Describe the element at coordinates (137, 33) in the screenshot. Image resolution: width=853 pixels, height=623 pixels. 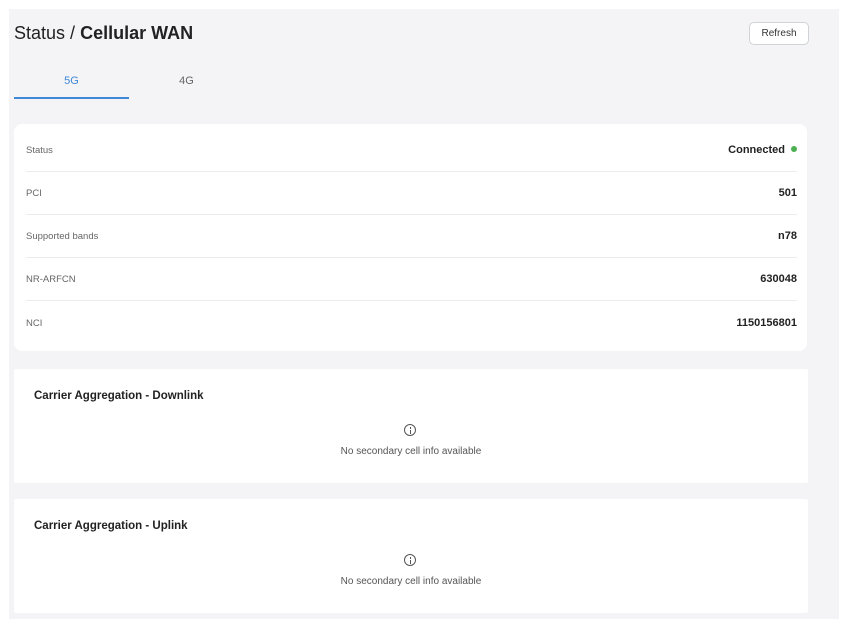
I see `breadcrumb-current: Cellular WAN` at that location.